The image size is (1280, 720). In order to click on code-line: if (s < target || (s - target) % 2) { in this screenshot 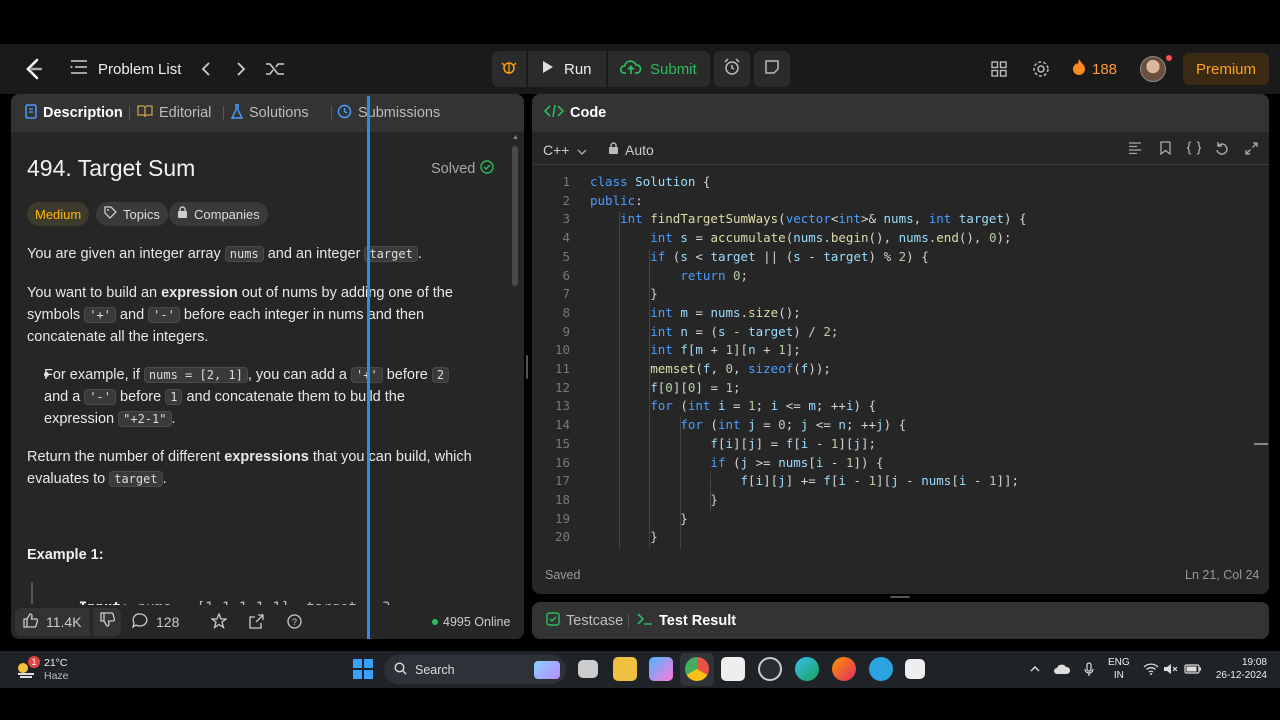, I will do `click(759, 256)`.